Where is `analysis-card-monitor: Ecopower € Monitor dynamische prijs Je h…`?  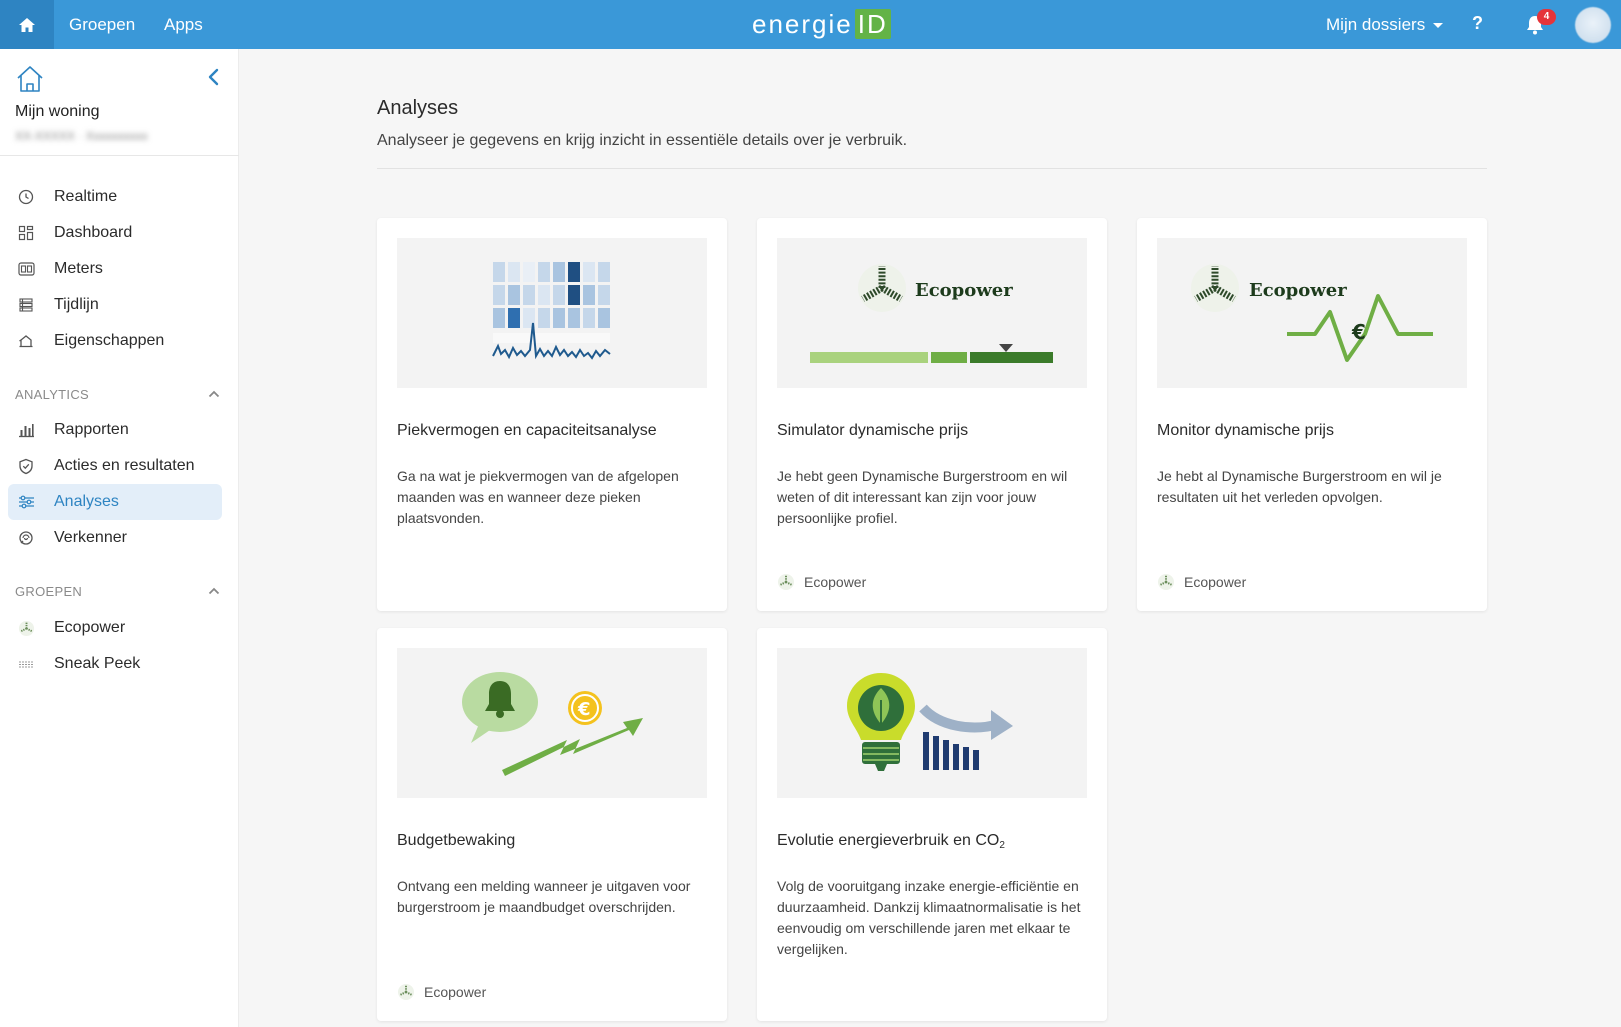
analysis-card-monitor: Ecopower € Monitor dynamische prijs Je h… is located at coordinates (1312, 414).